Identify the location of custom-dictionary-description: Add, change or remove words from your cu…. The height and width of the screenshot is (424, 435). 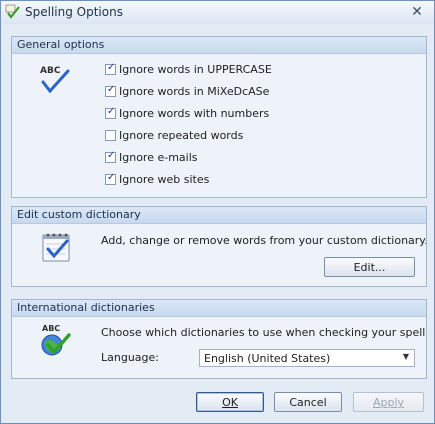
(264, 240).